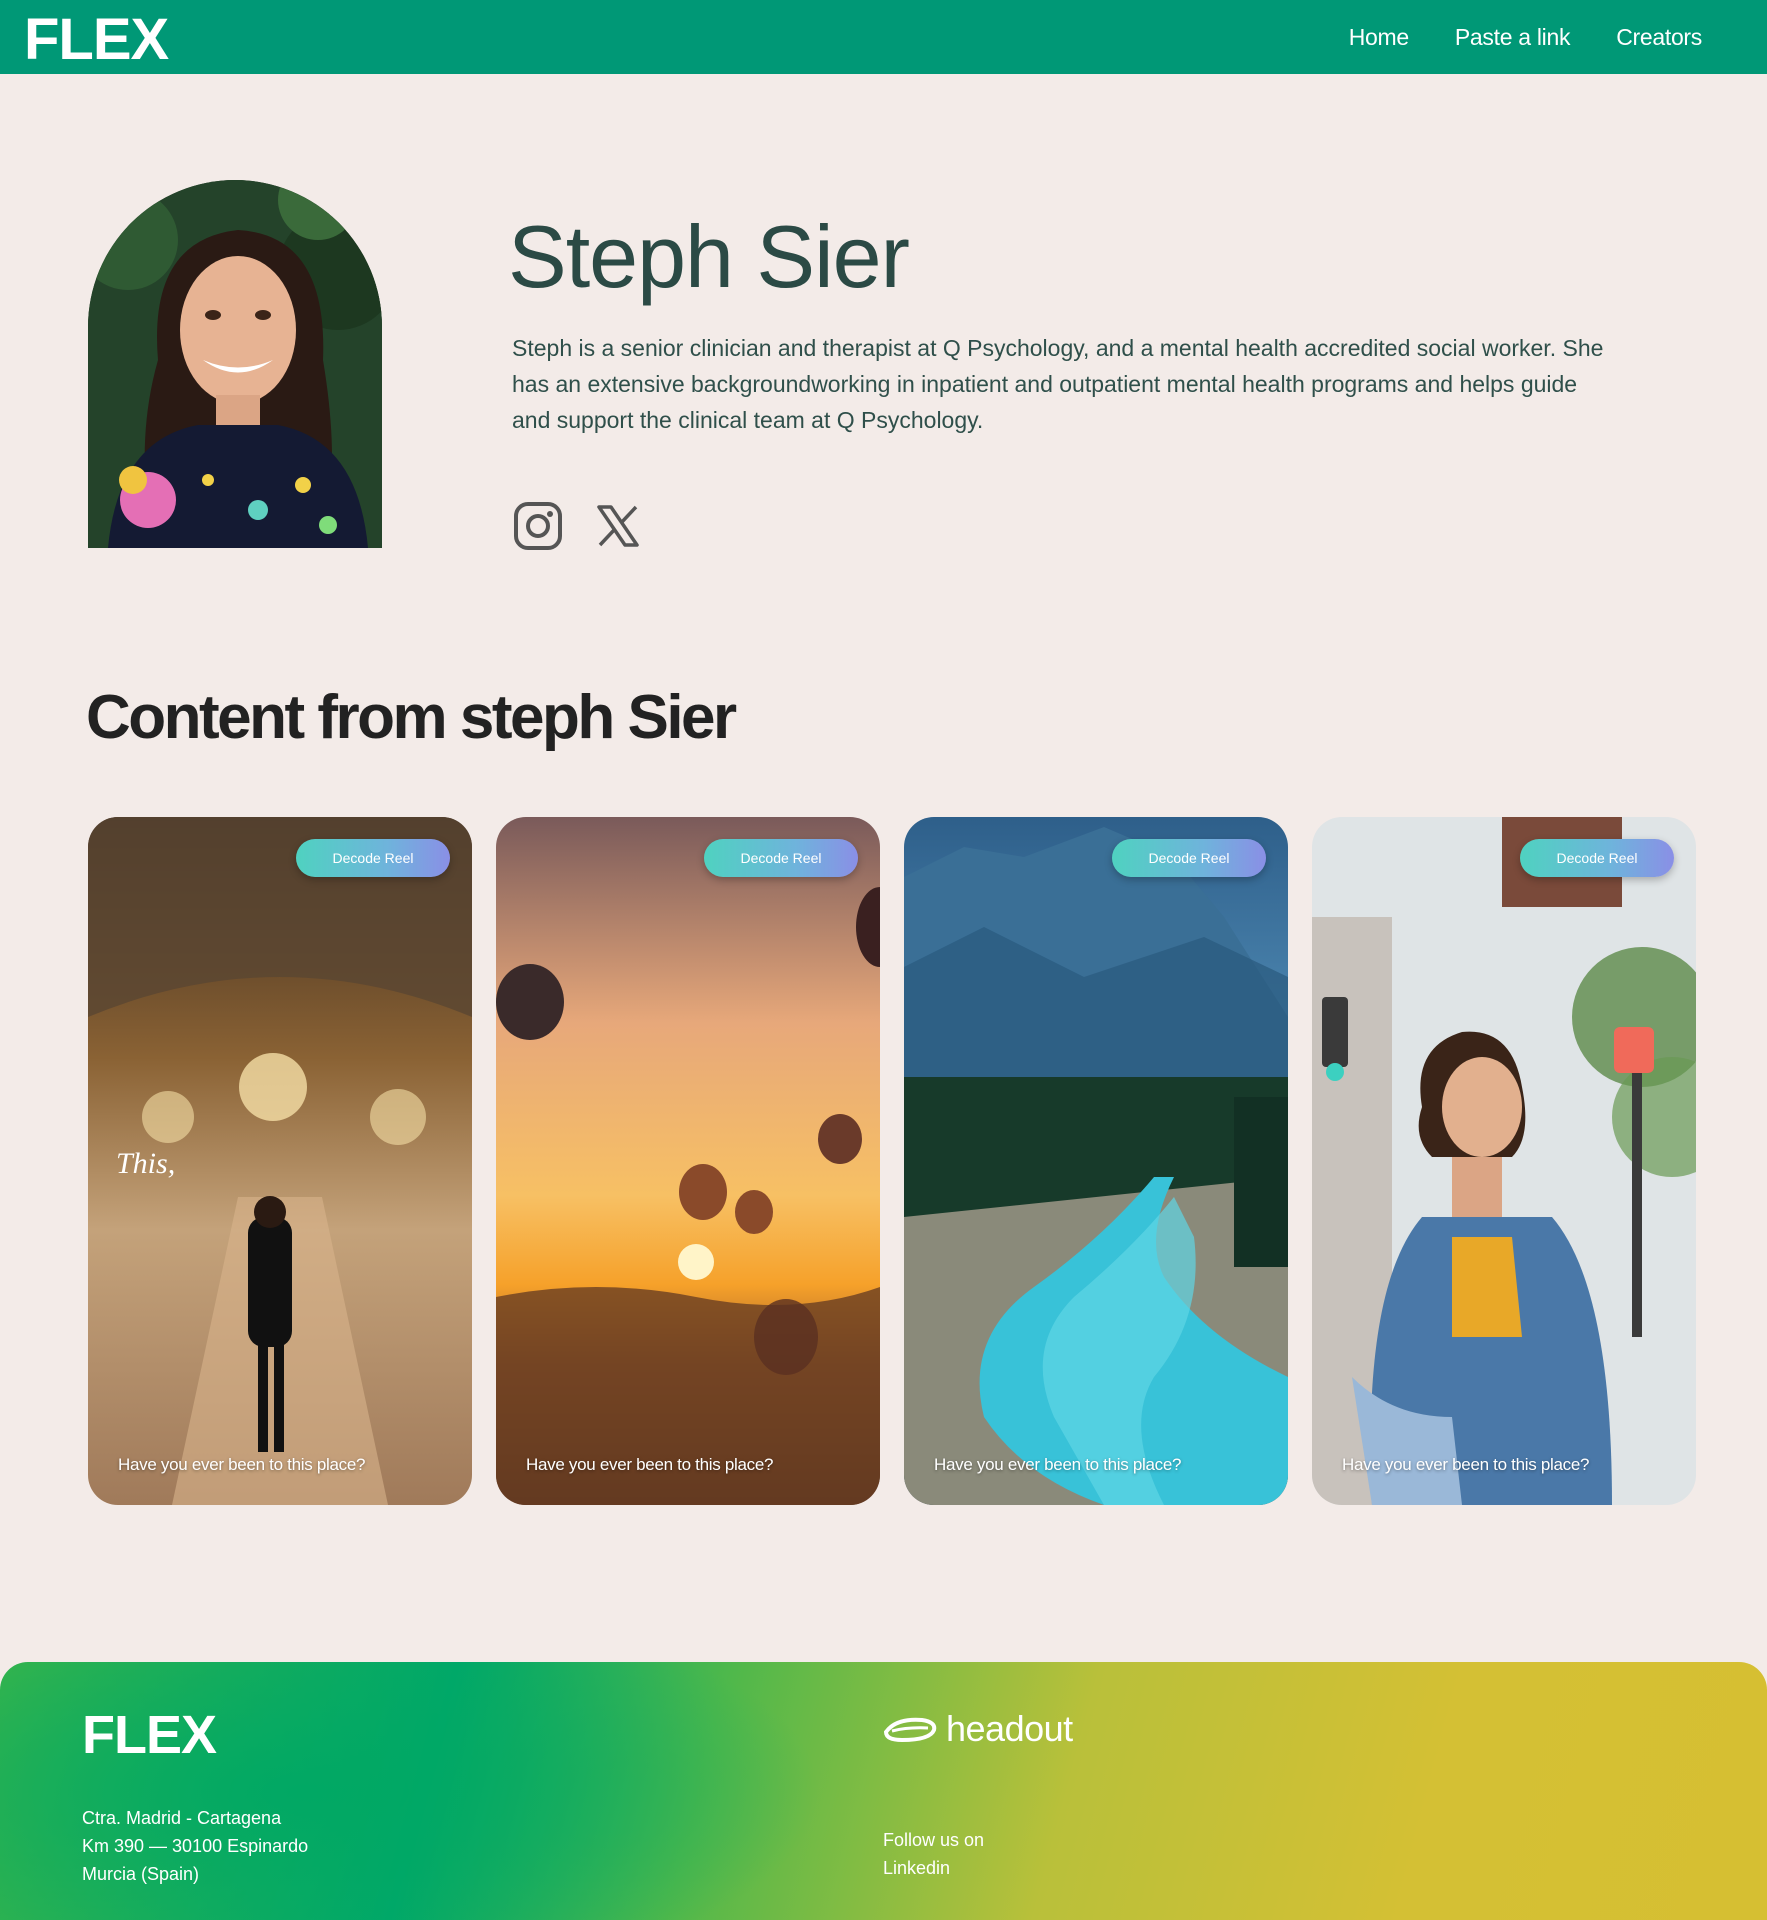 This screenshot has height=1920, width=1767. What do you see at coordinates (578, 526) in the screenshot?
I see `social-links` at bounding box center [578, 526].